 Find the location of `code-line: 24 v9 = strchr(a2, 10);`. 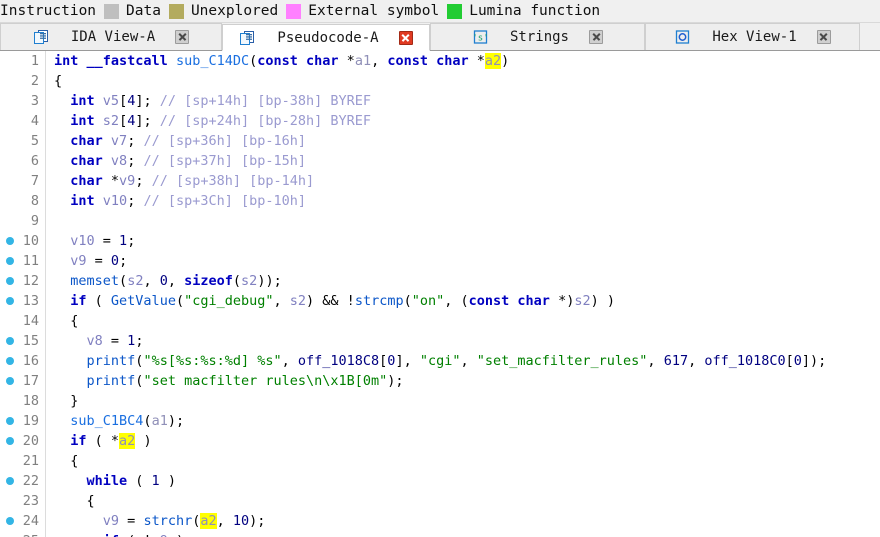

code-line: 24 v9 = strchr(a2, 10); is located at coordinates (440, 521).